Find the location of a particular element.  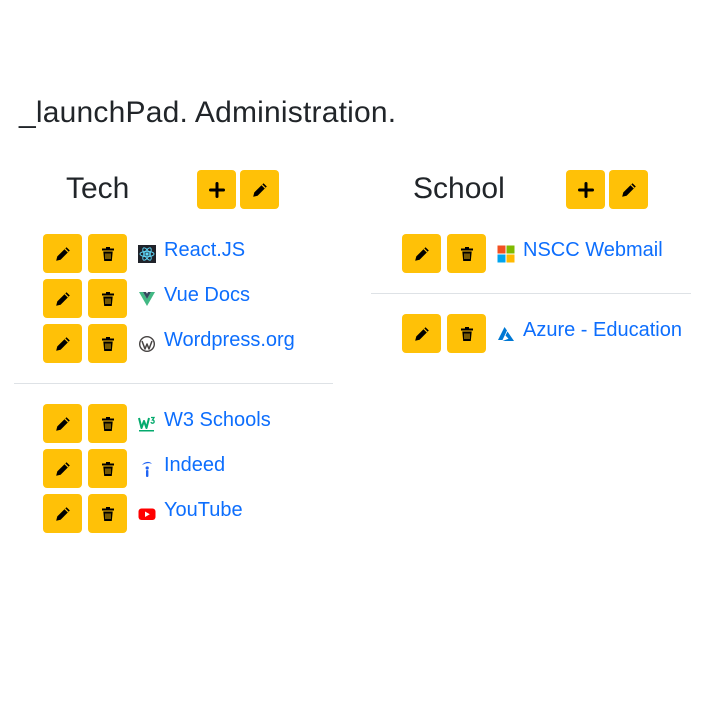

link-row: W3 Schools is located at coordinates (157, 423).